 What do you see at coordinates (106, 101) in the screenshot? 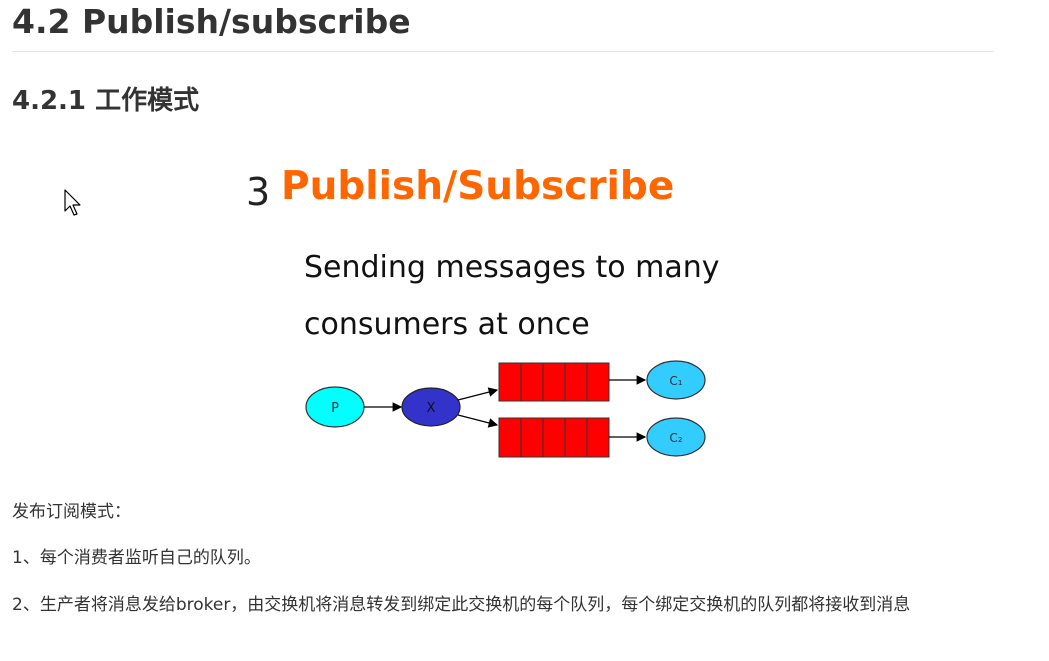
I see `subsection-heading: 4.2.1 工作模式` at bounding box center [106, 101].